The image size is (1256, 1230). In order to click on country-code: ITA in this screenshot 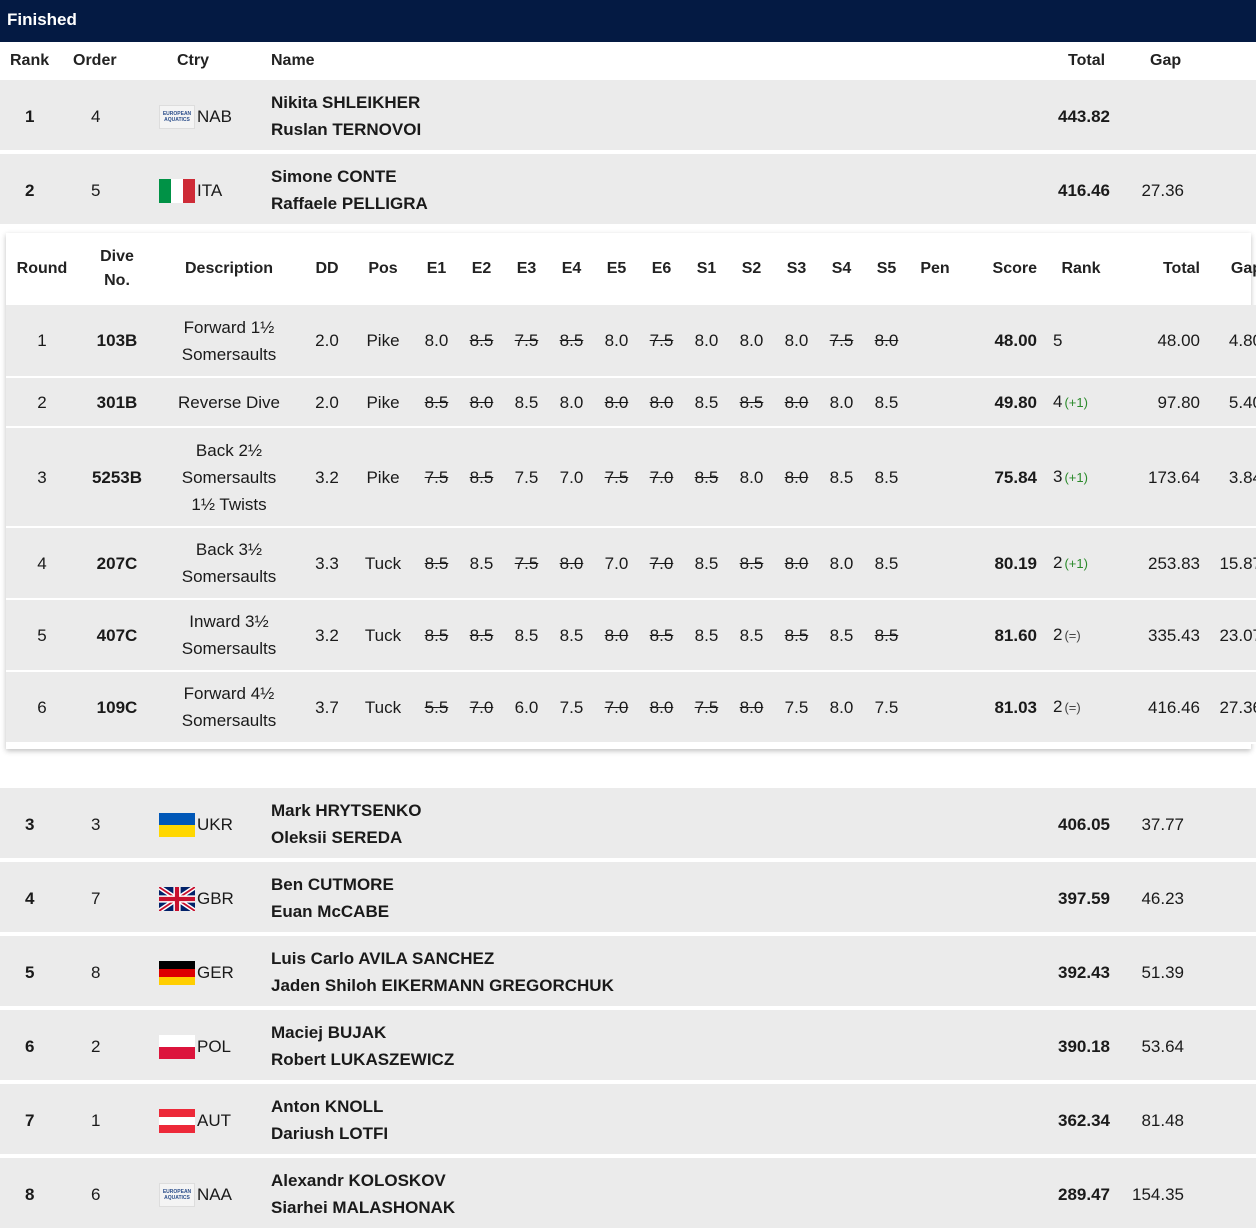, I will do `click(210, 190)`.